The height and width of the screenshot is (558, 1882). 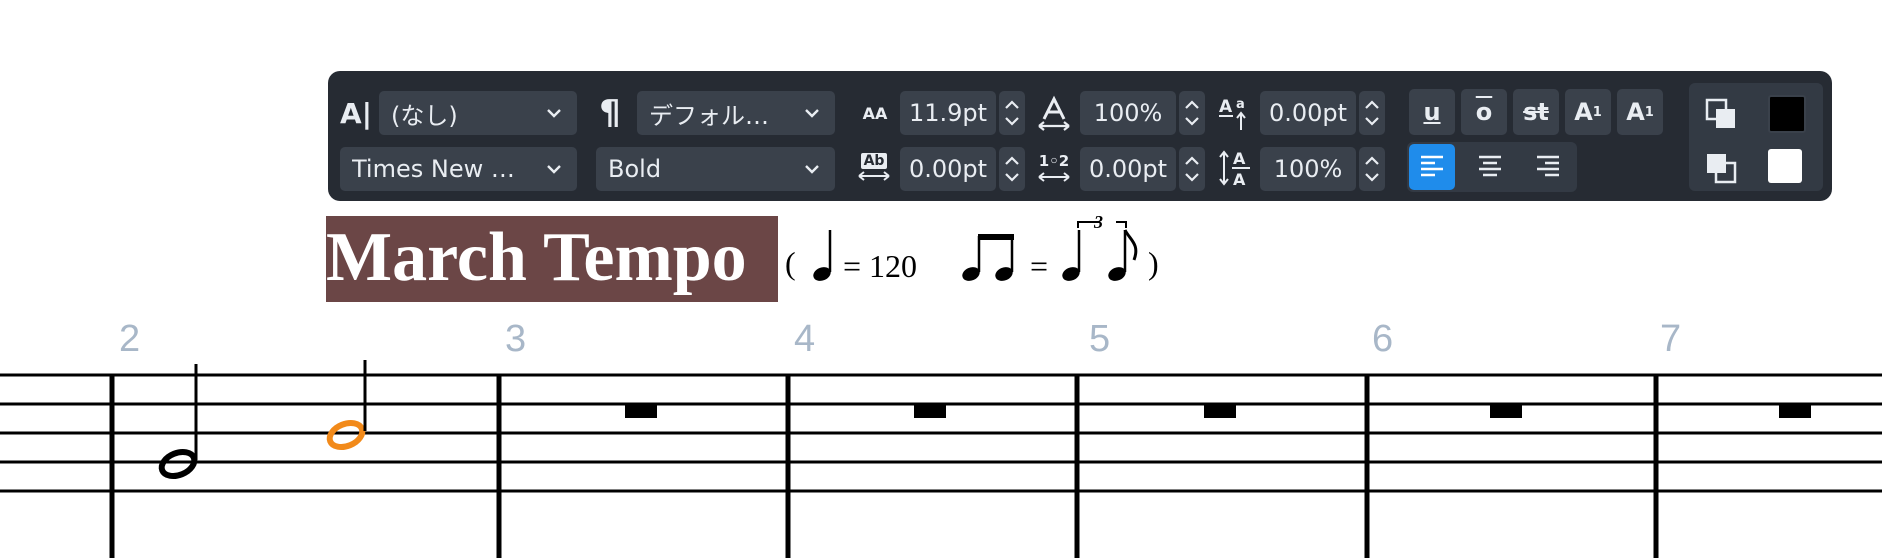 I want to click on underline-label: u, so click(x=1432, y=112).